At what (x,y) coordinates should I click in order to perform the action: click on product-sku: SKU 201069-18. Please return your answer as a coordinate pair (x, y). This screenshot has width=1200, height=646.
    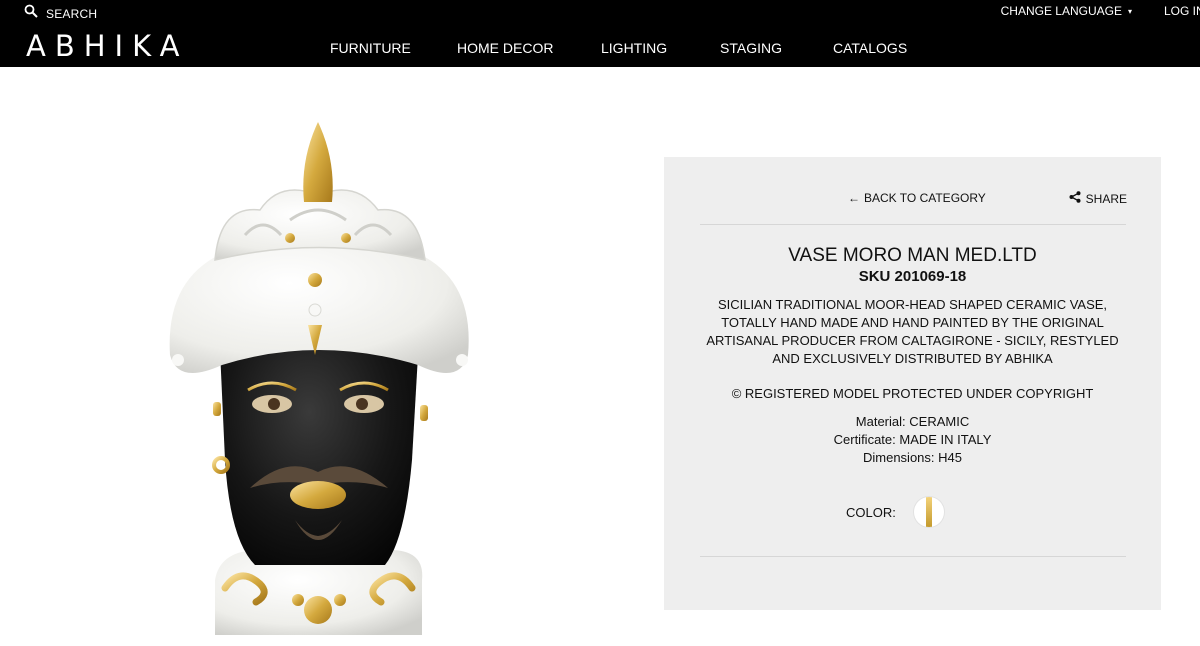
    Looking at the image, I should click on (912, 276).